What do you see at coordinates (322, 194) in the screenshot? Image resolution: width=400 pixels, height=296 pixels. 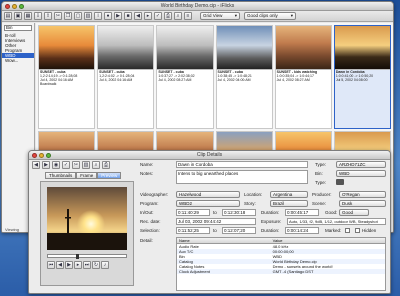 I see `producer-label: Producer:` at bounding box center [322, 194].